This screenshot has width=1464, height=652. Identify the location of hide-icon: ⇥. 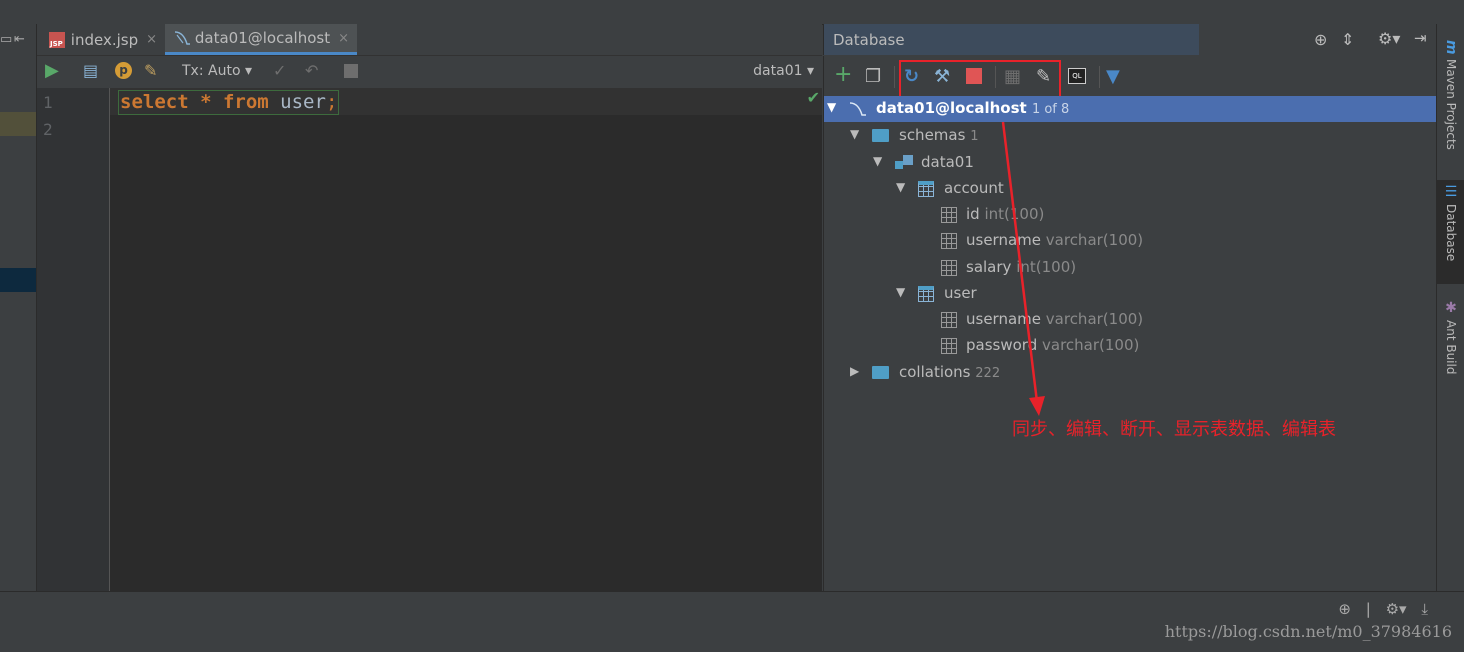
(1420, 38).